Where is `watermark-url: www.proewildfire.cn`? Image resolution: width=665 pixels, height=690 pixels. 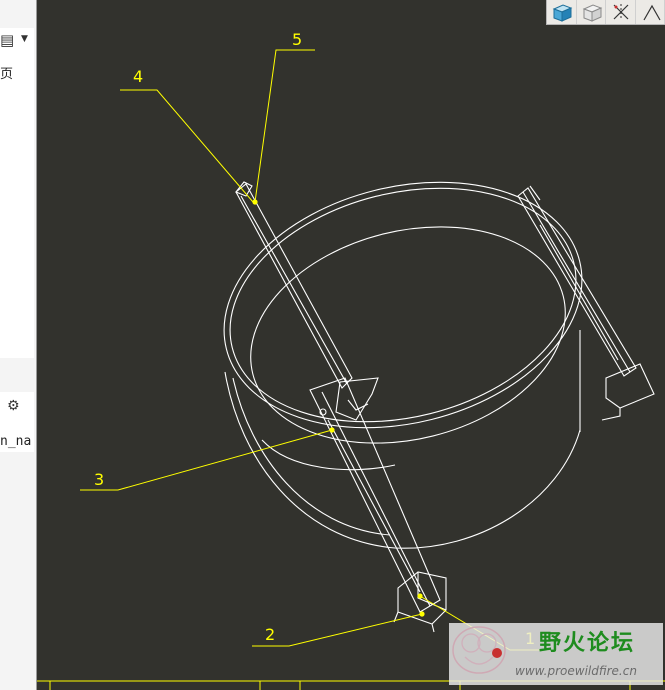
watermark-url: www.proewildfire.cn is located at coordinates (576, 671).